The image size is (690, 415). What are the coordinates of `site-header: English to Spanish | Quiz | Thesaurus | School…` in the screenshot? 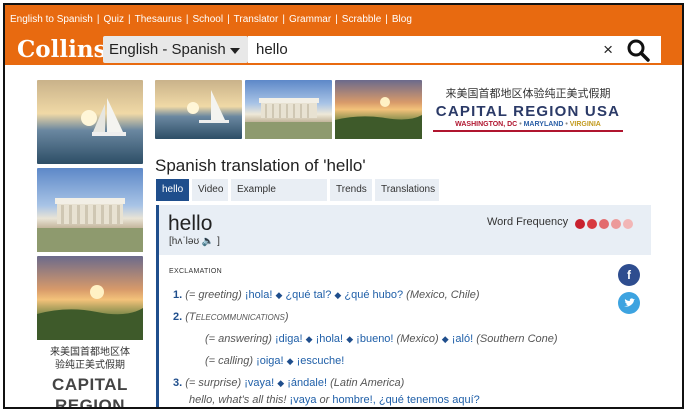 It's located at (343, 35).